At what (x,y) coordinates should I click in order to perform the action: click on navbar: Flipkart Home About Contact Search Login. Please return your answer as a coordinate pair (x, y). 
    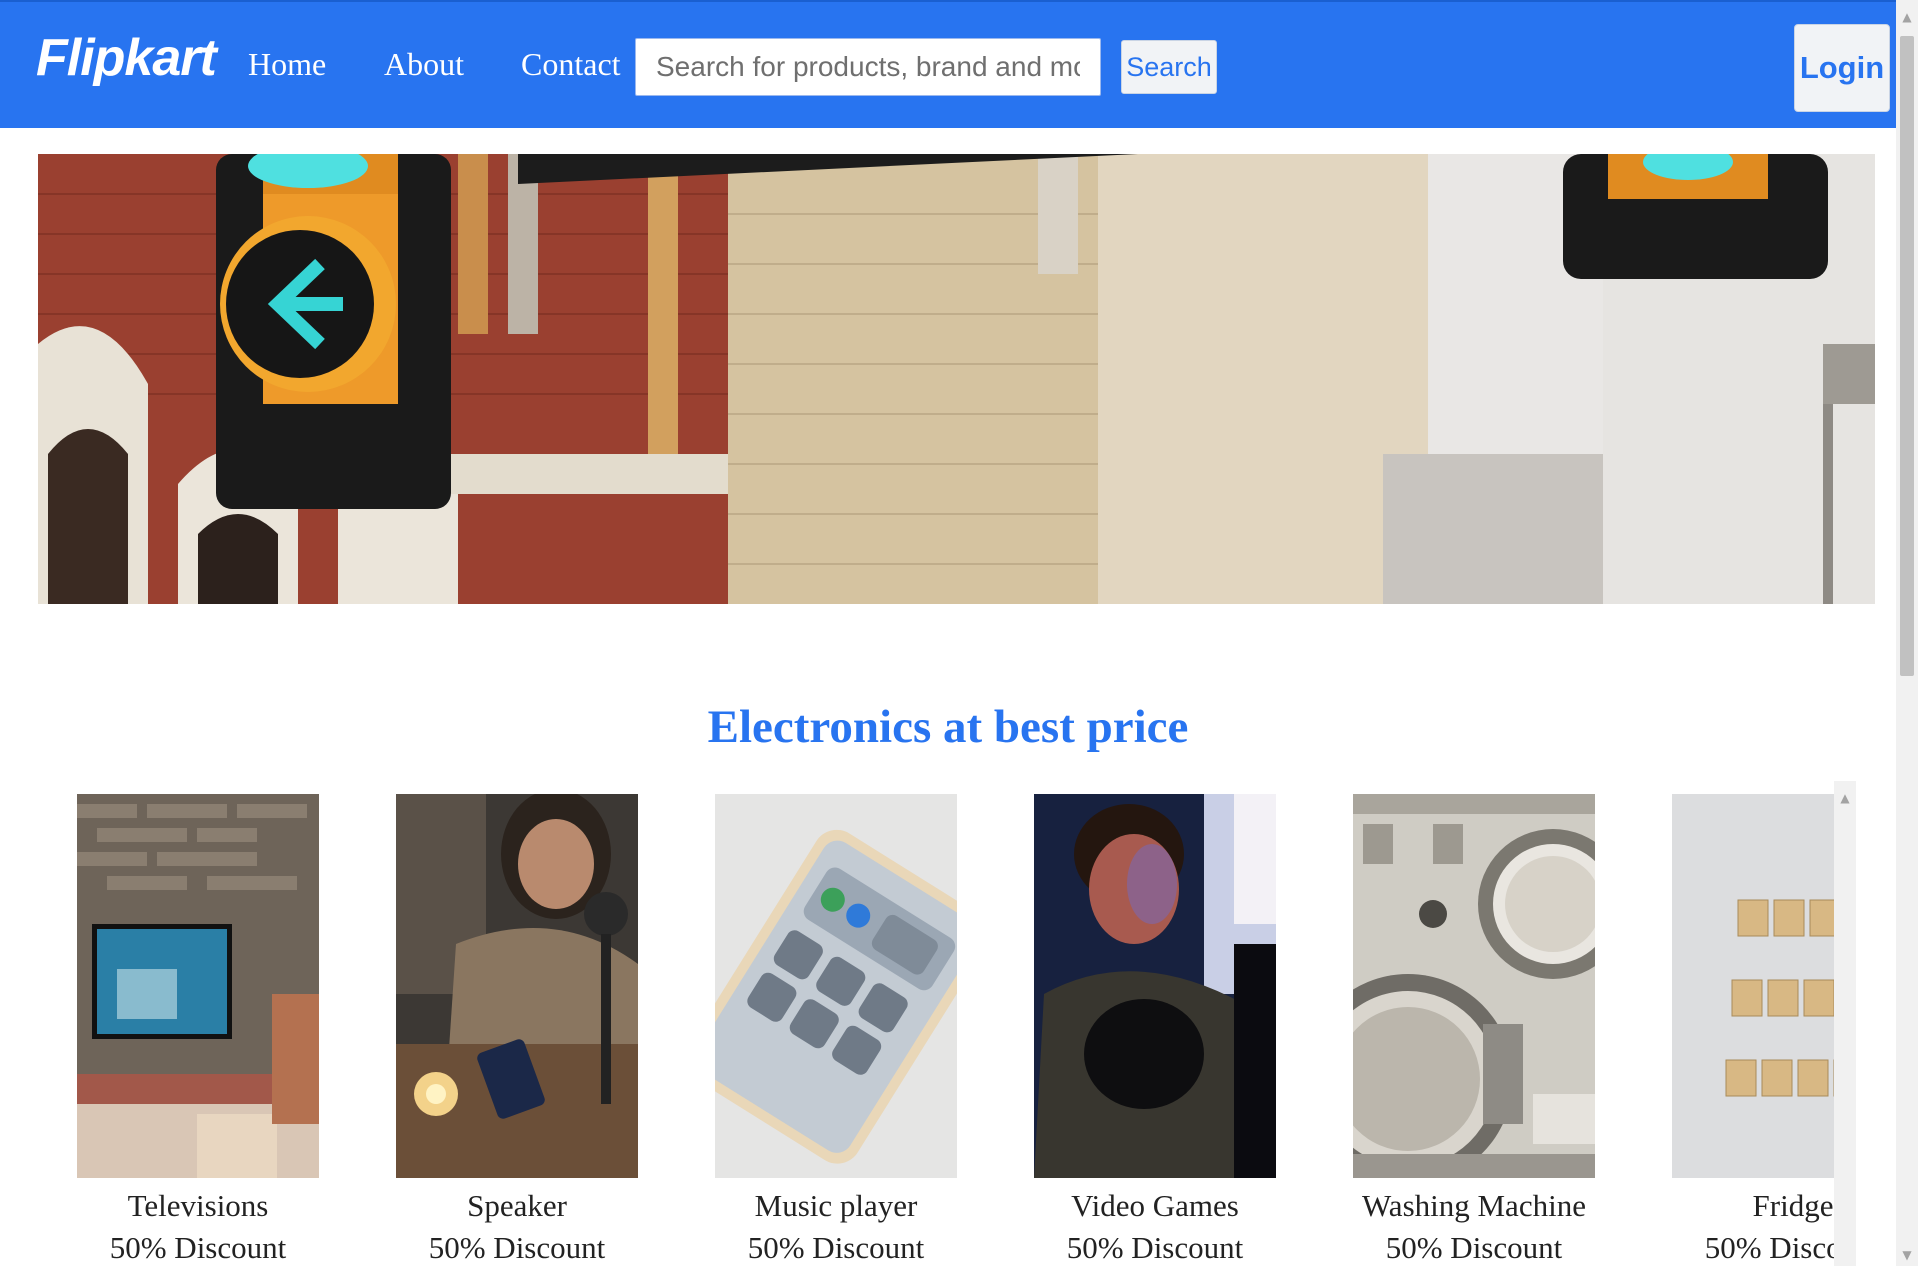
    Looking at the image, I should click on (948, 64).